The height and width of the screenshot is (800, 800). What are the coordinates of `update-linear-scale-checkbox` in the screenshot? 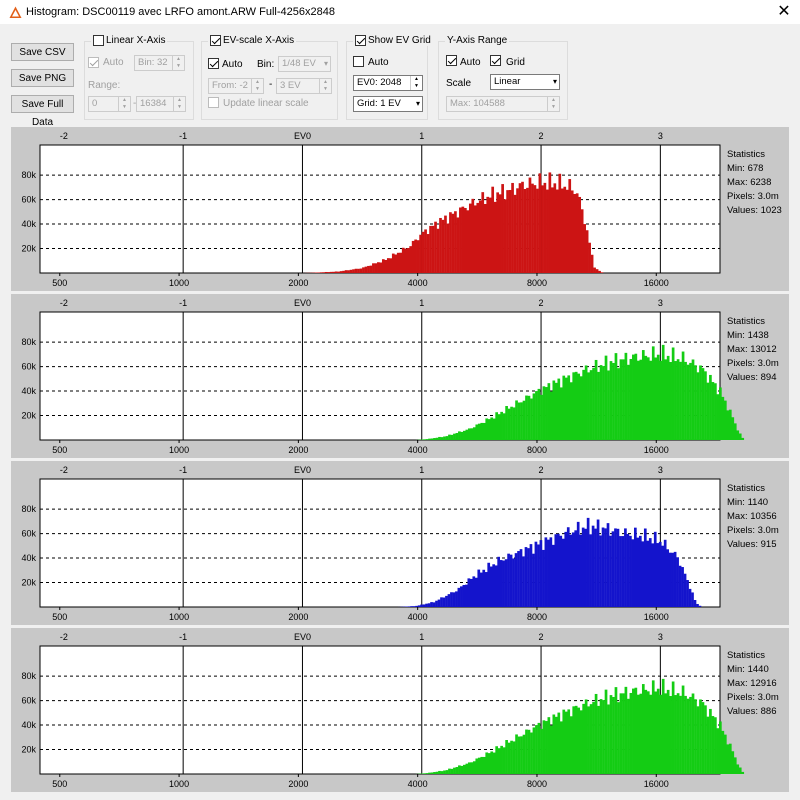 It's located at (213, 102).